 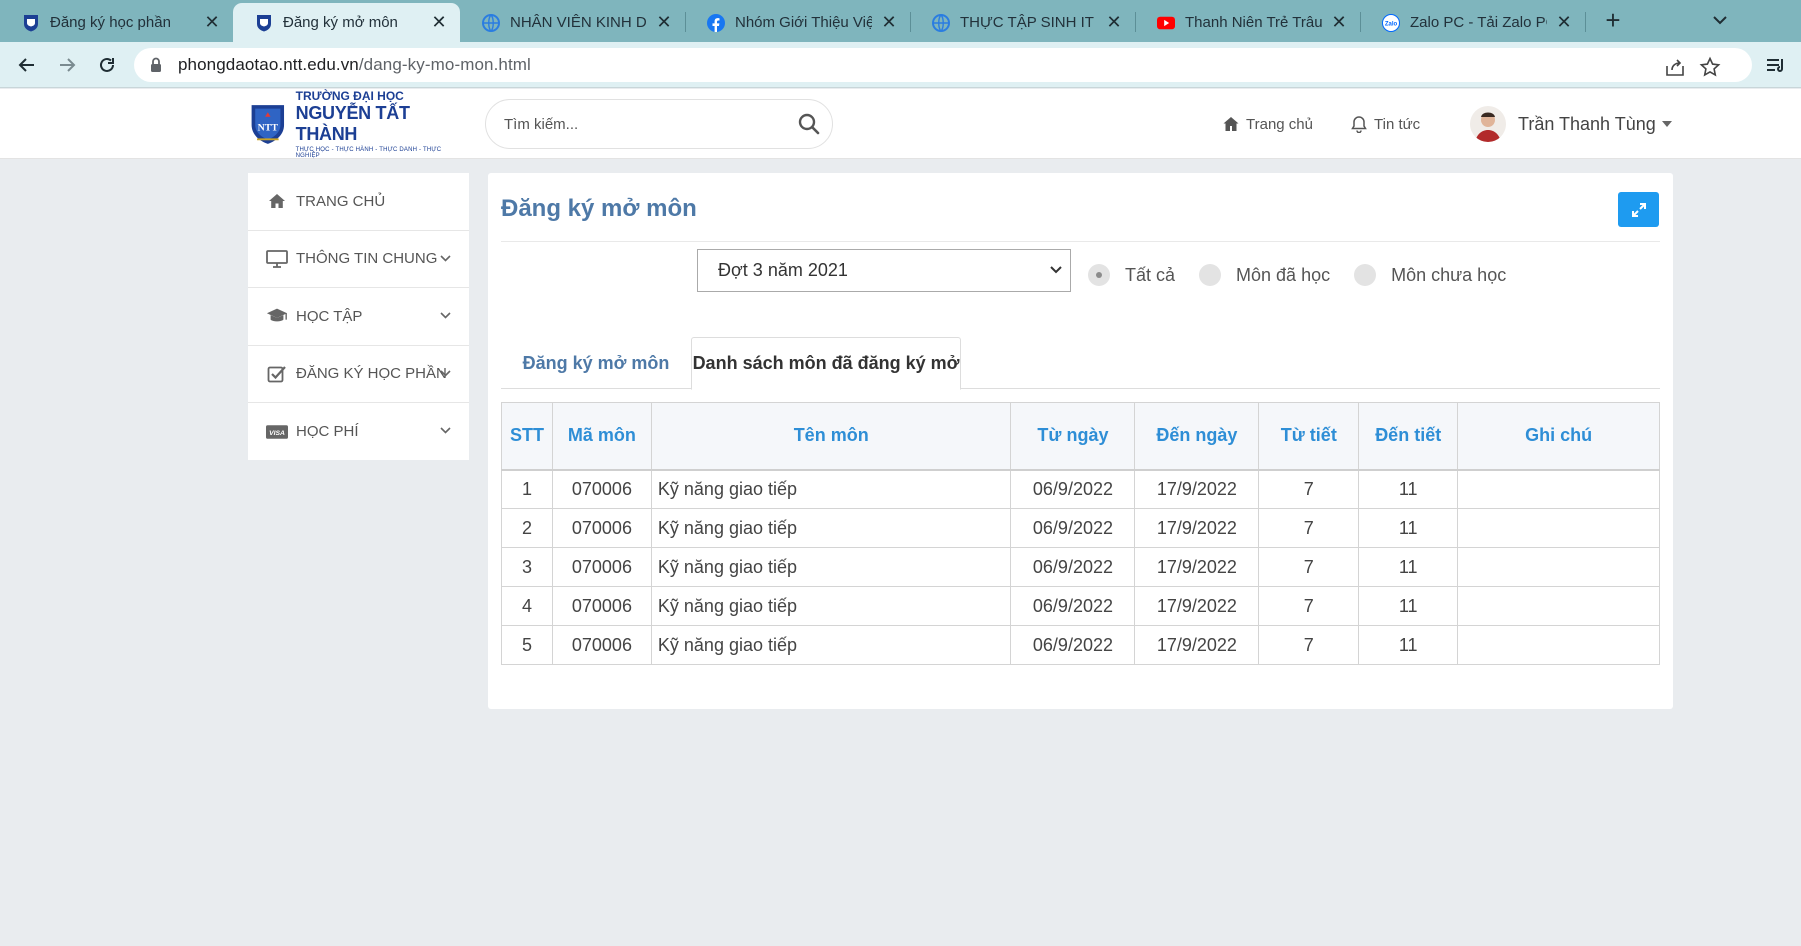 I want to click on expand-icon, so click(x=1638, y=209).